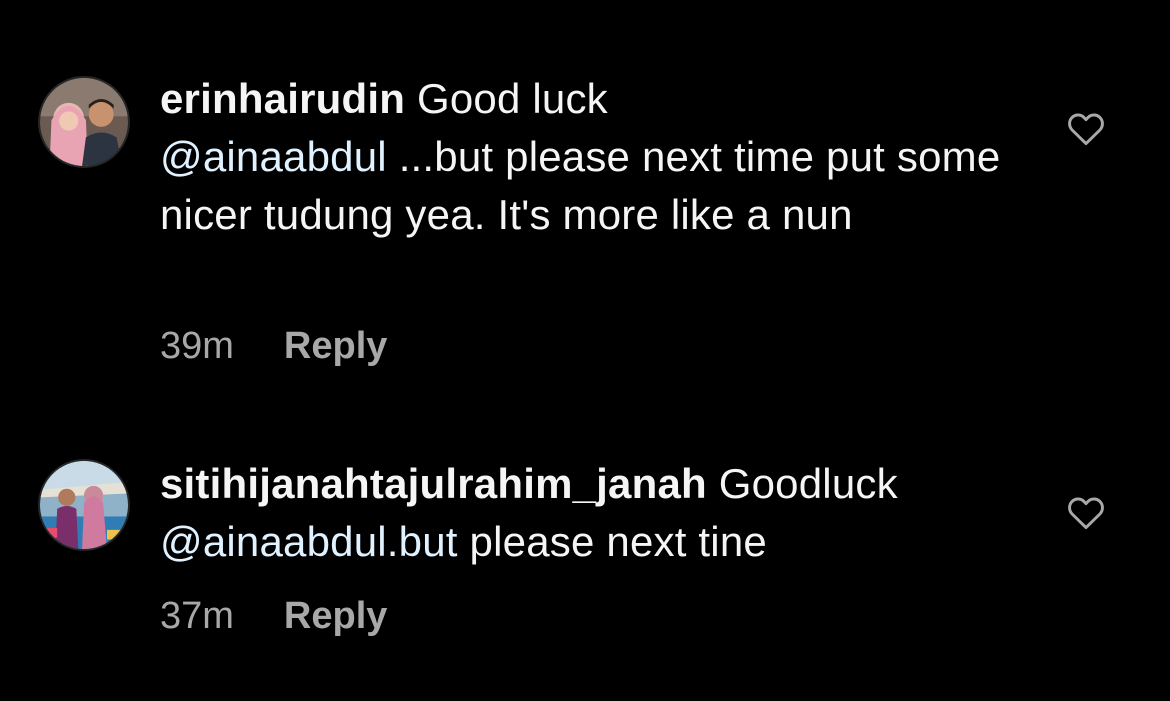  I want to click on comment-timestamp: 39m, so click(197, 346).